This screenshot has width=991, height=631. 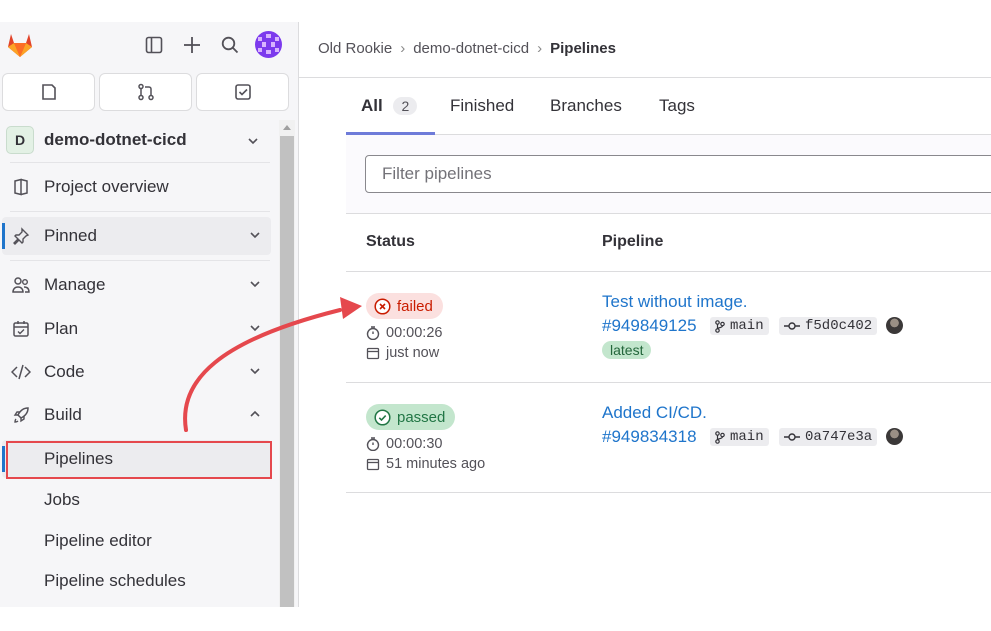 I want to click on issues-icon, so click(x=48, y=92).